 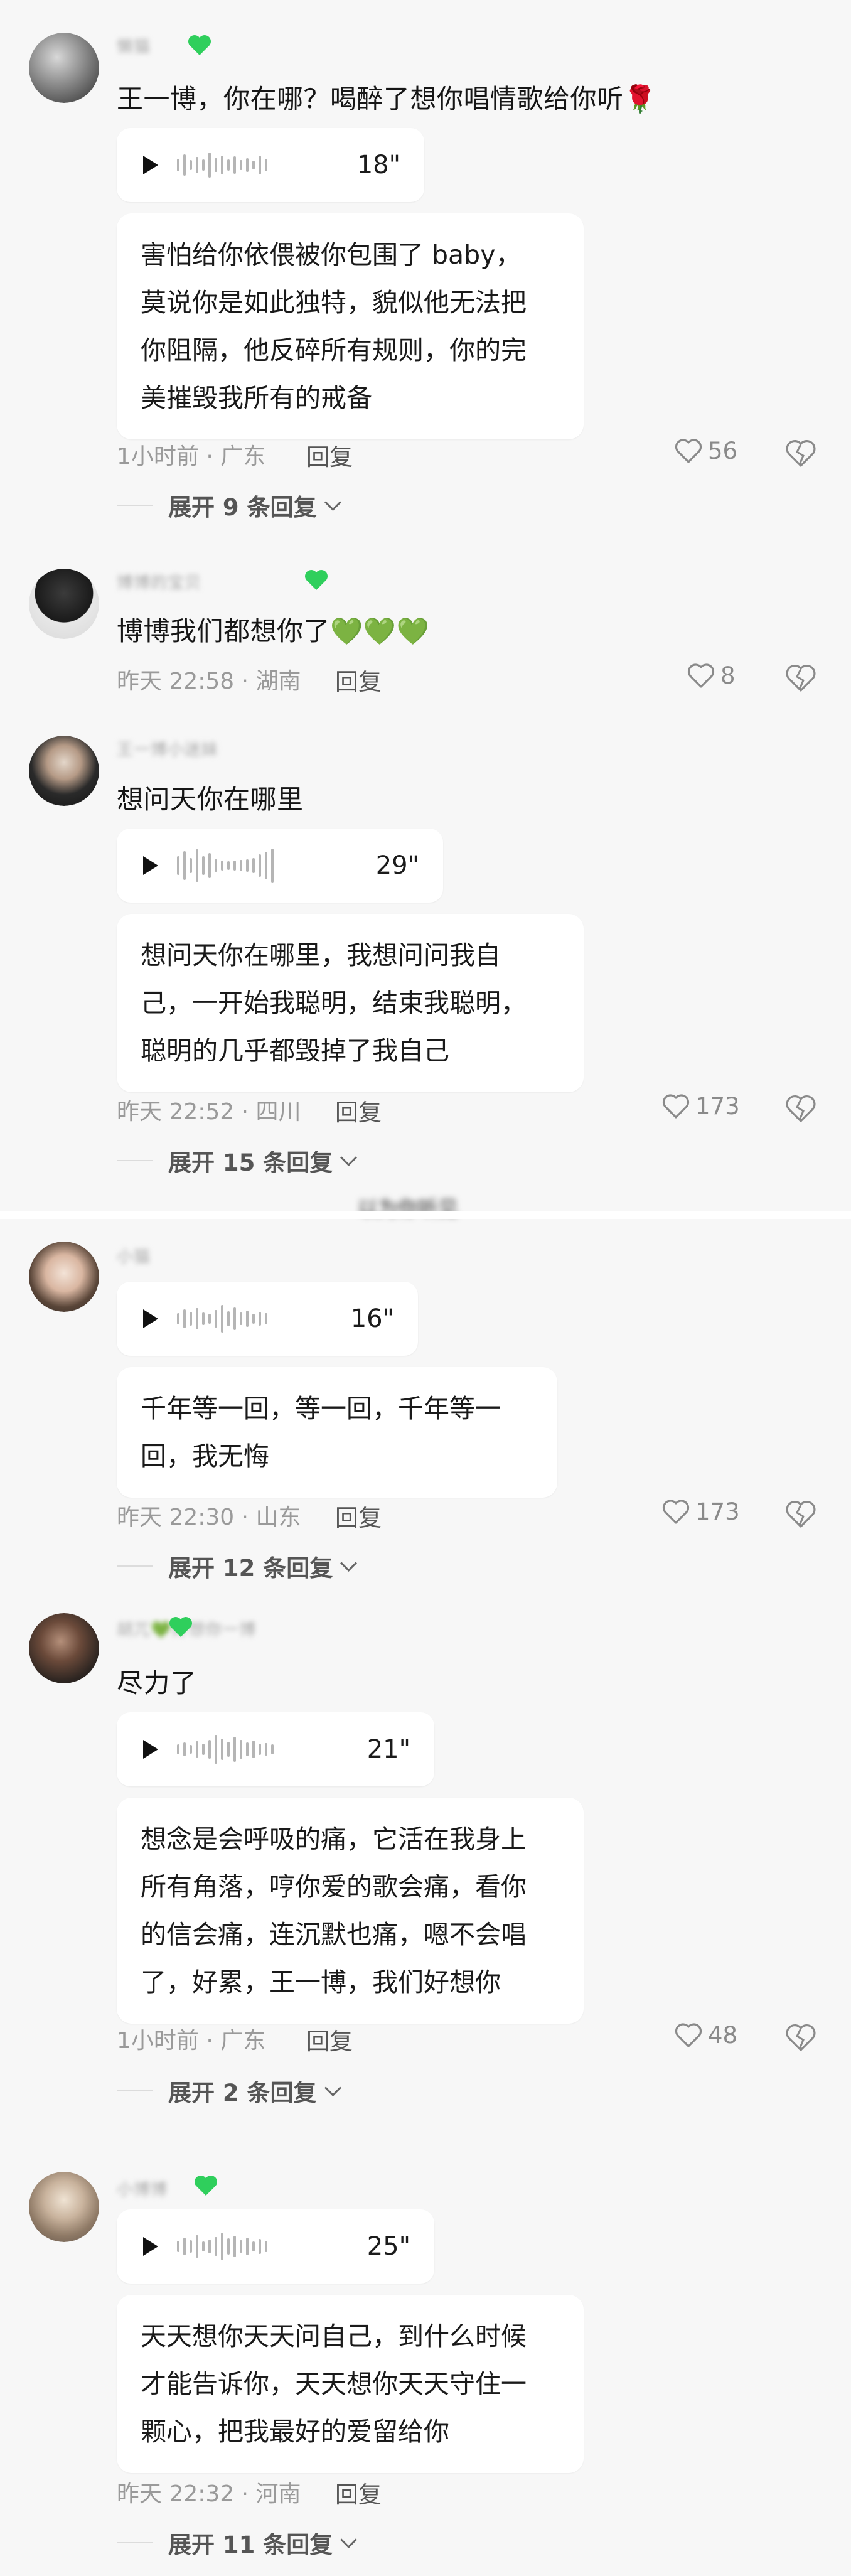 I want to click on comment-meta: 昨天 22:30 · 山东, so click(x=209, y=1517).